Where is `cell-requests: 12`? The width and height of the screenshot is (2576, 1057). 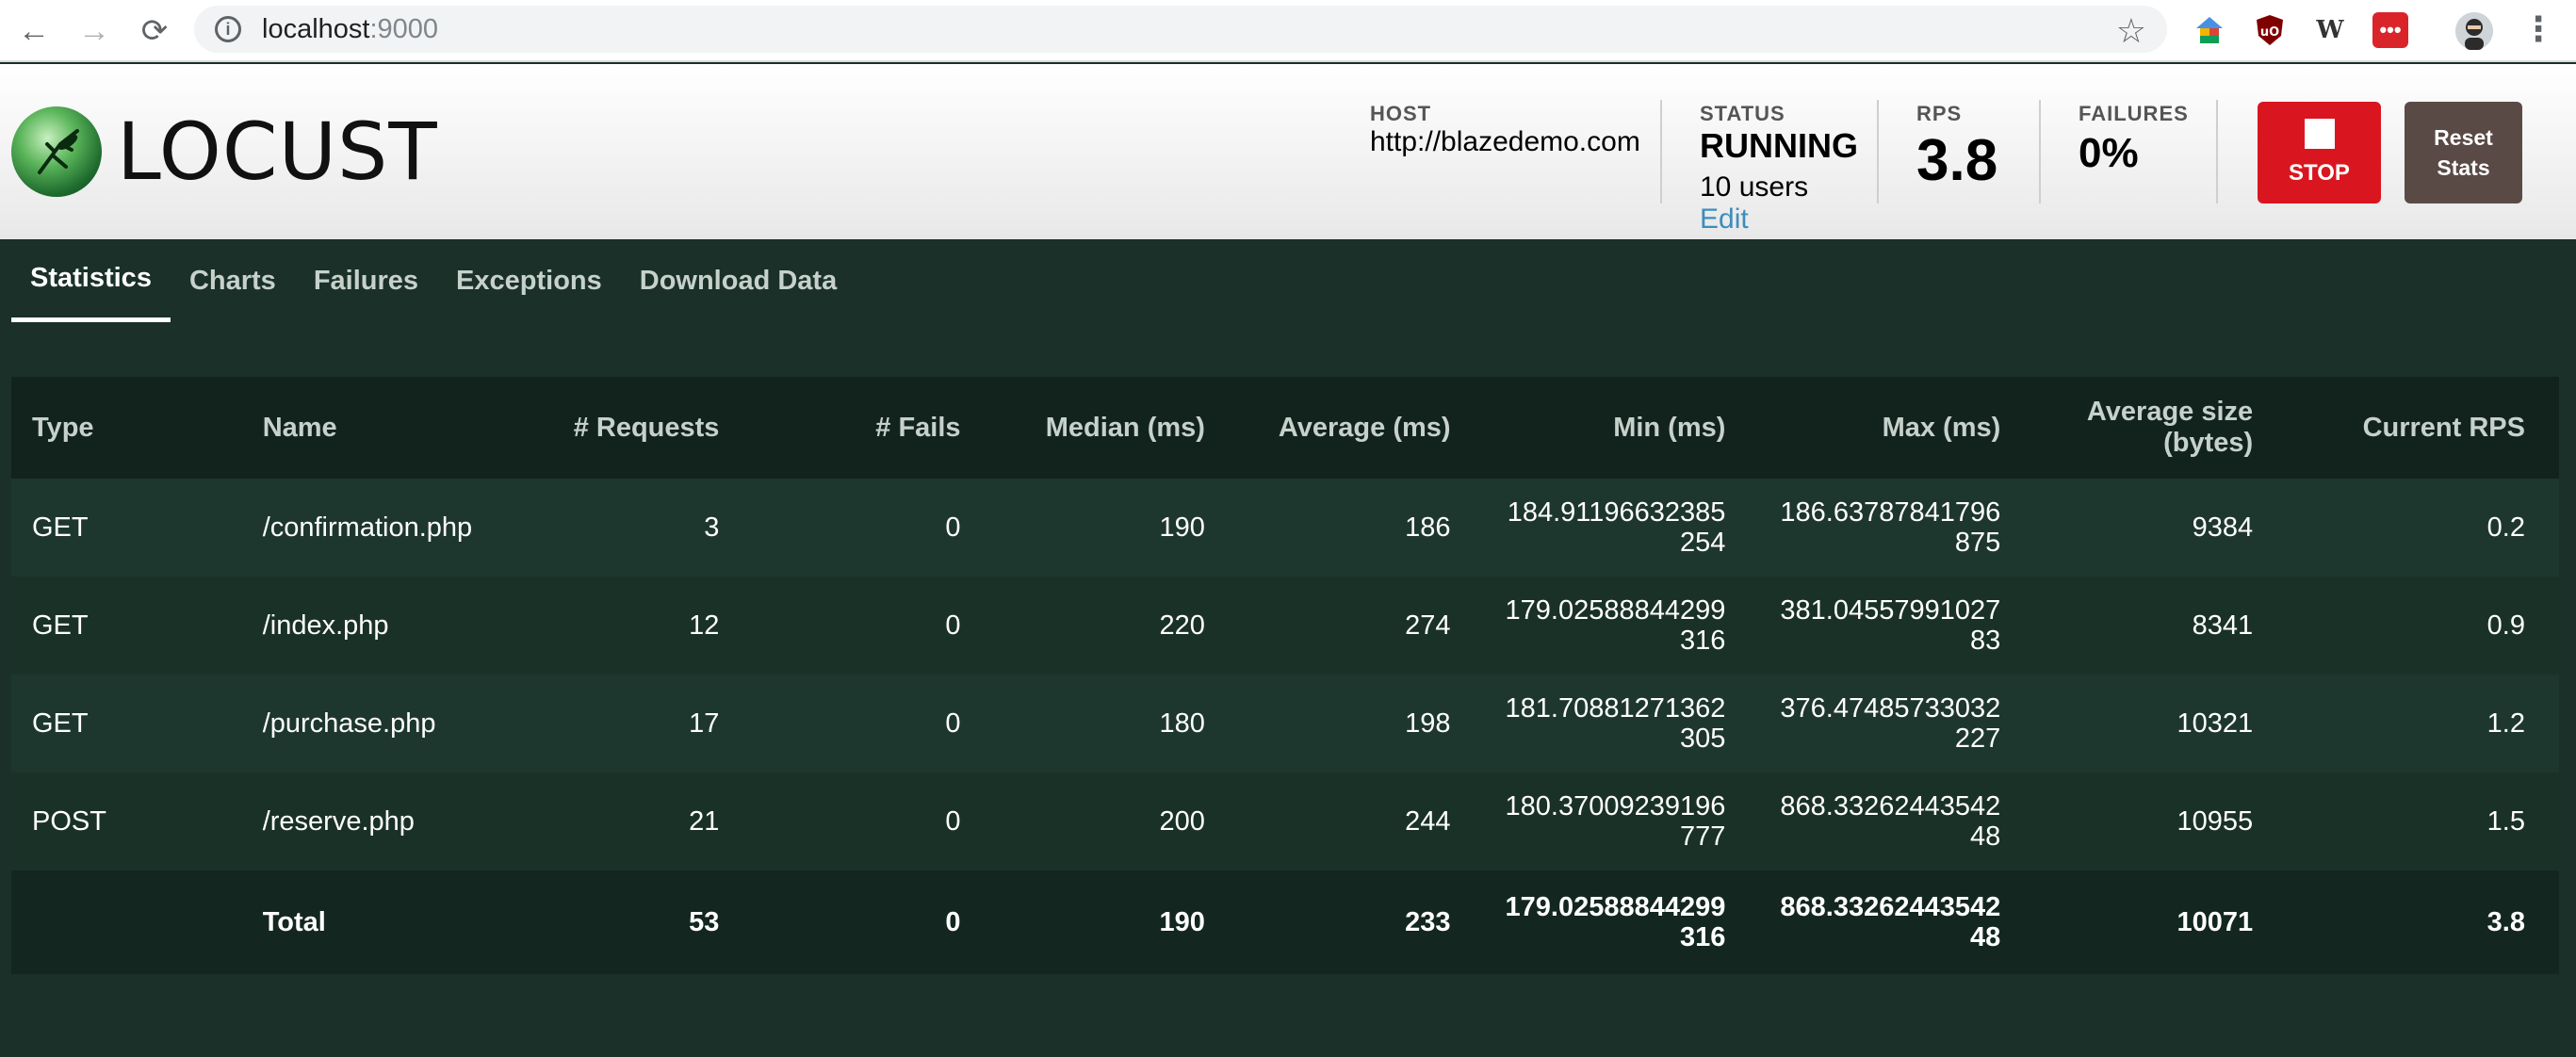
cell-requests: 12 is located at coordinates (630, 626).